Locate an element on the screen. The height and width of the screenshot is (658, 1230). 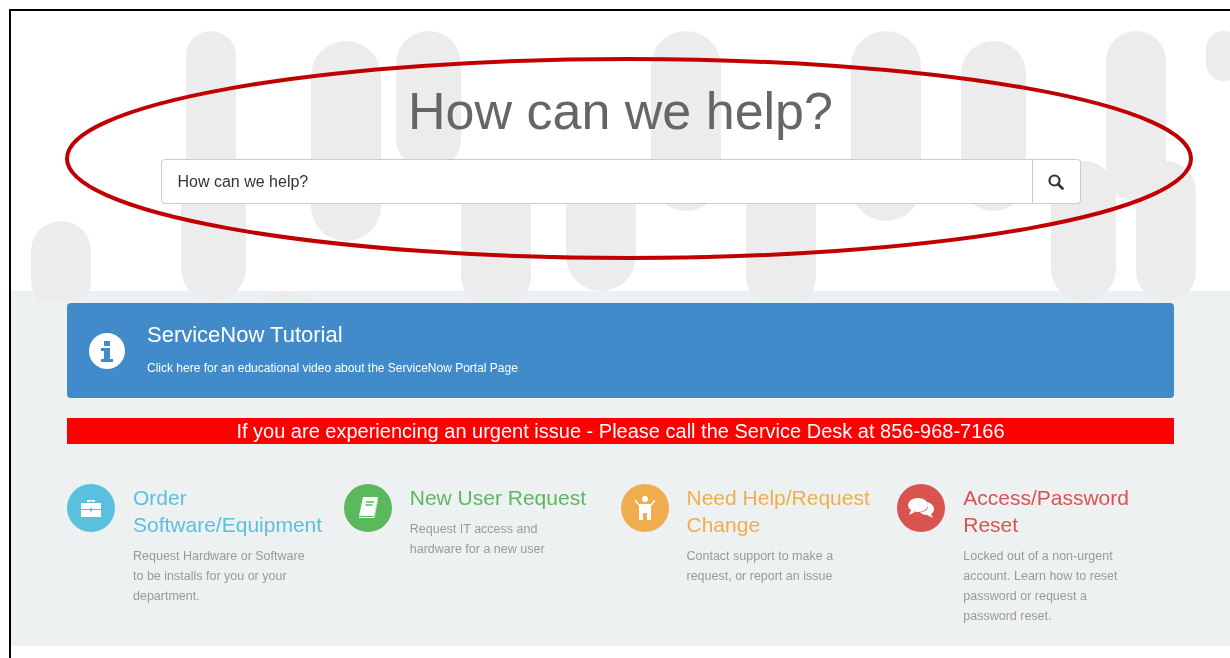
chat-bubbles-icon is located at coordinates (921, 508).